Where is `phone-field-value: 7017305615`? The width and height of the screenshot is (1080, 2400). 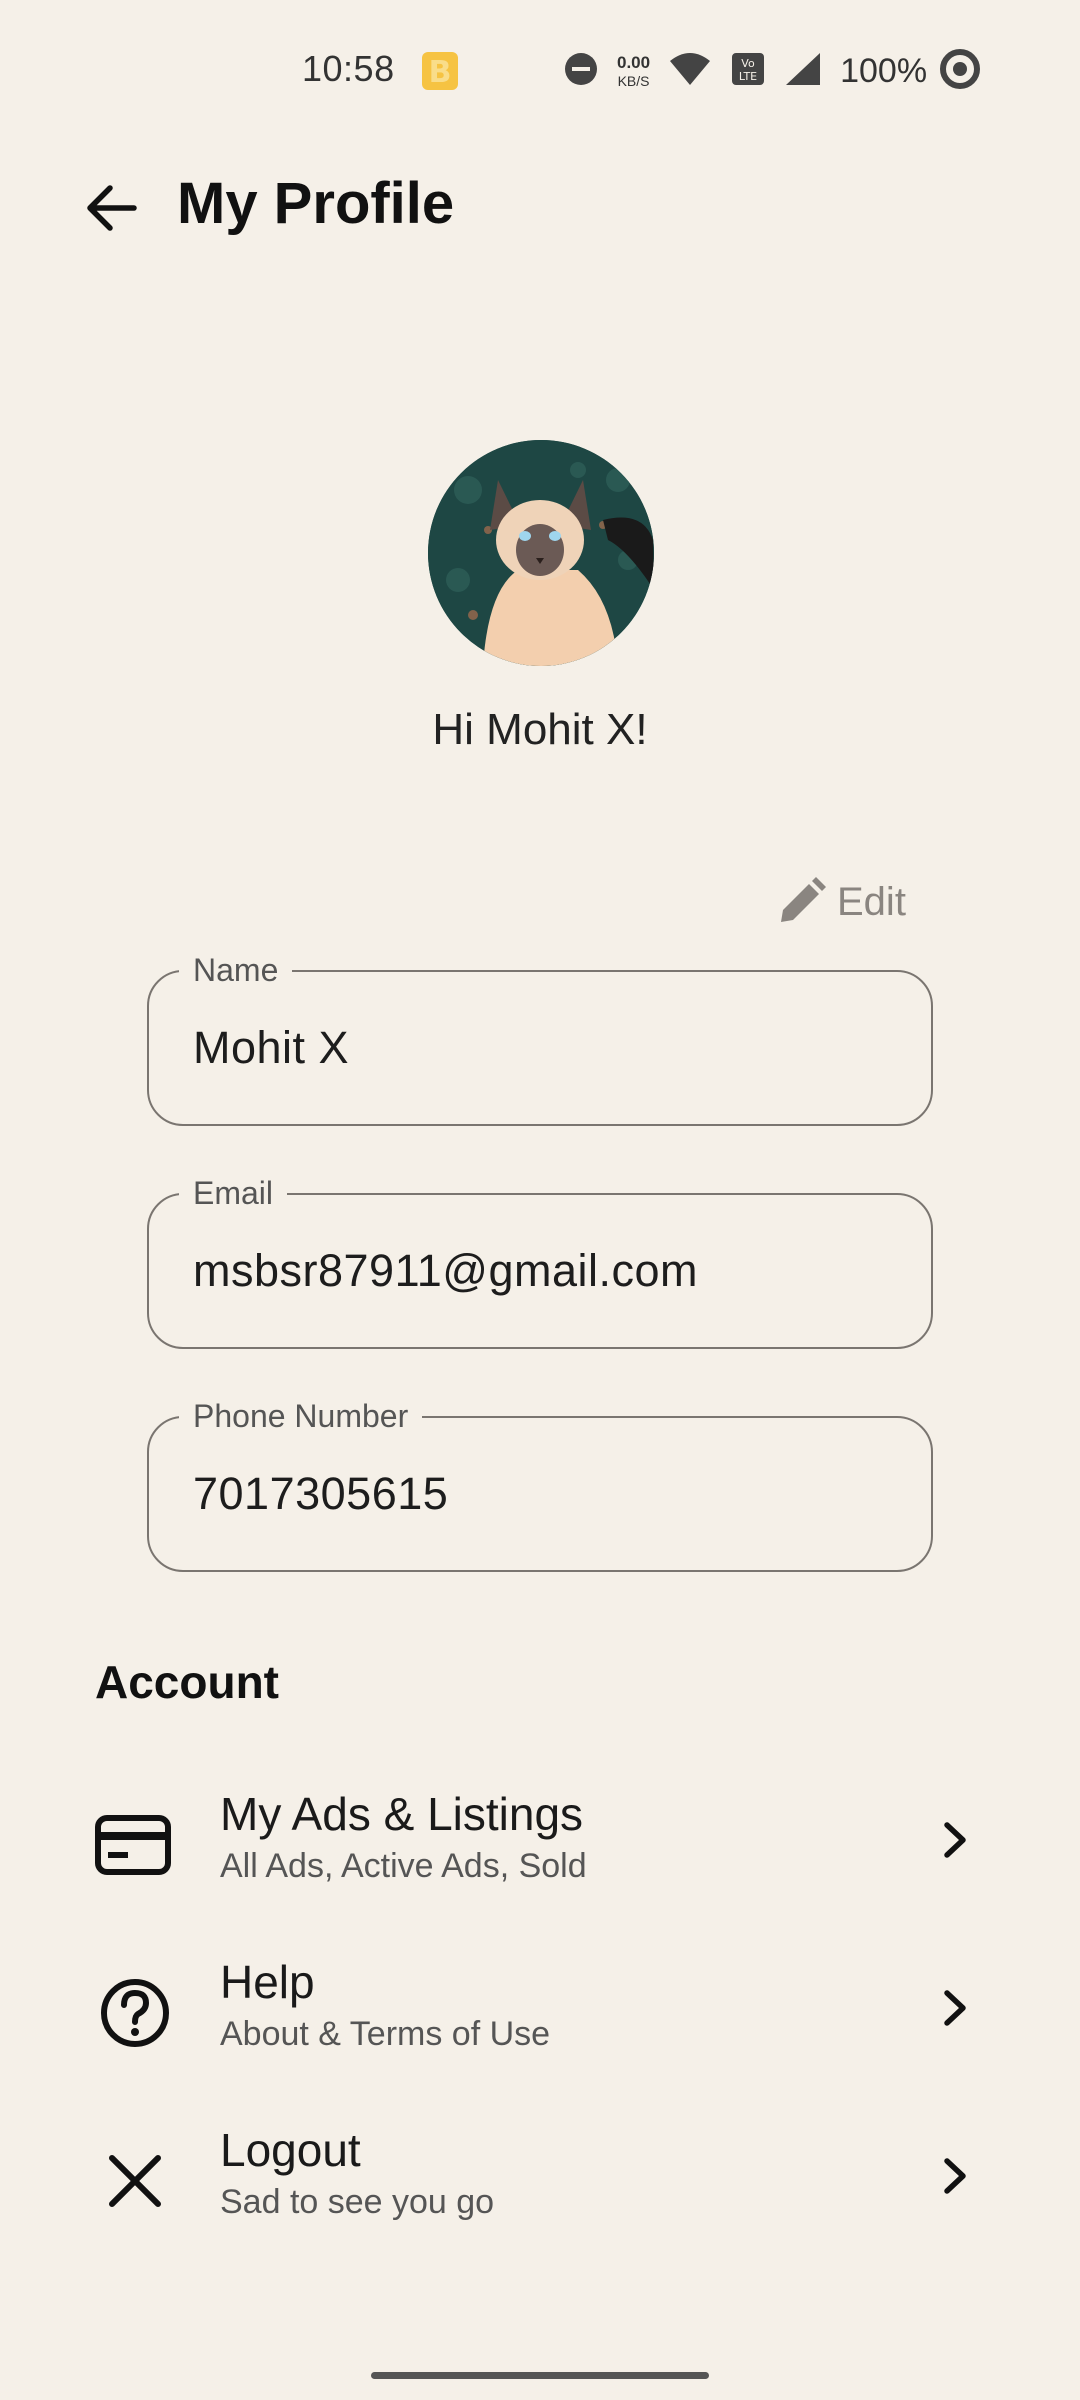 phone-field-value: 7017305615 is located at coordinates (321, 1493).